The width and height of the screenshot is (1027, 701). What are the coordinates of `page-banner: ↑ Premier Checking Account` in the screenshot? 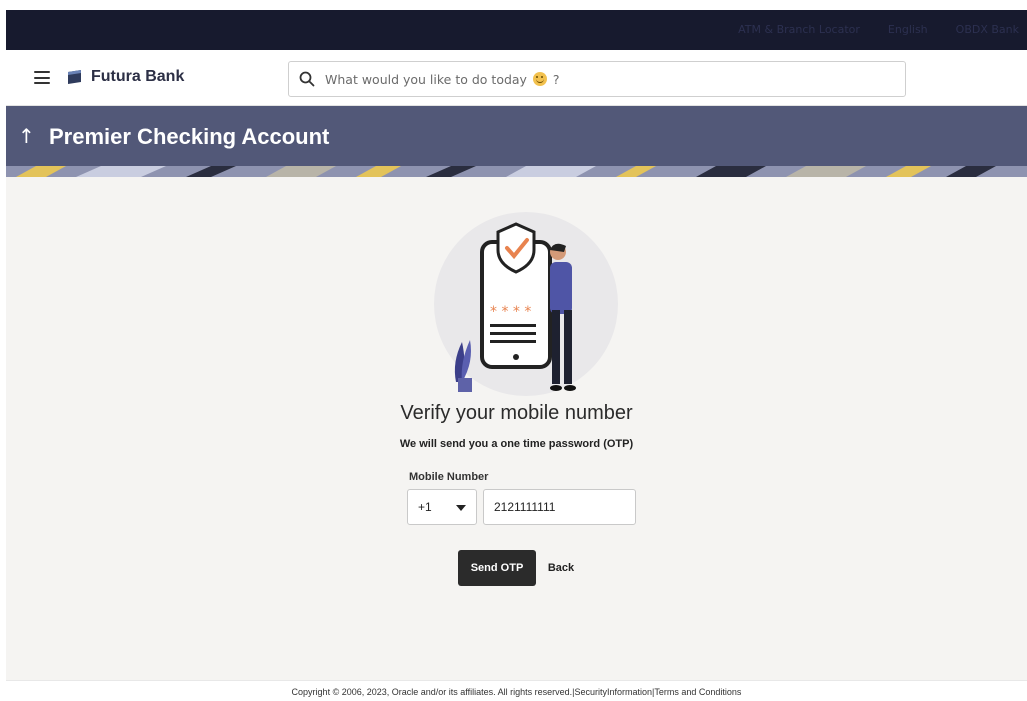 It's located at (516, 141).